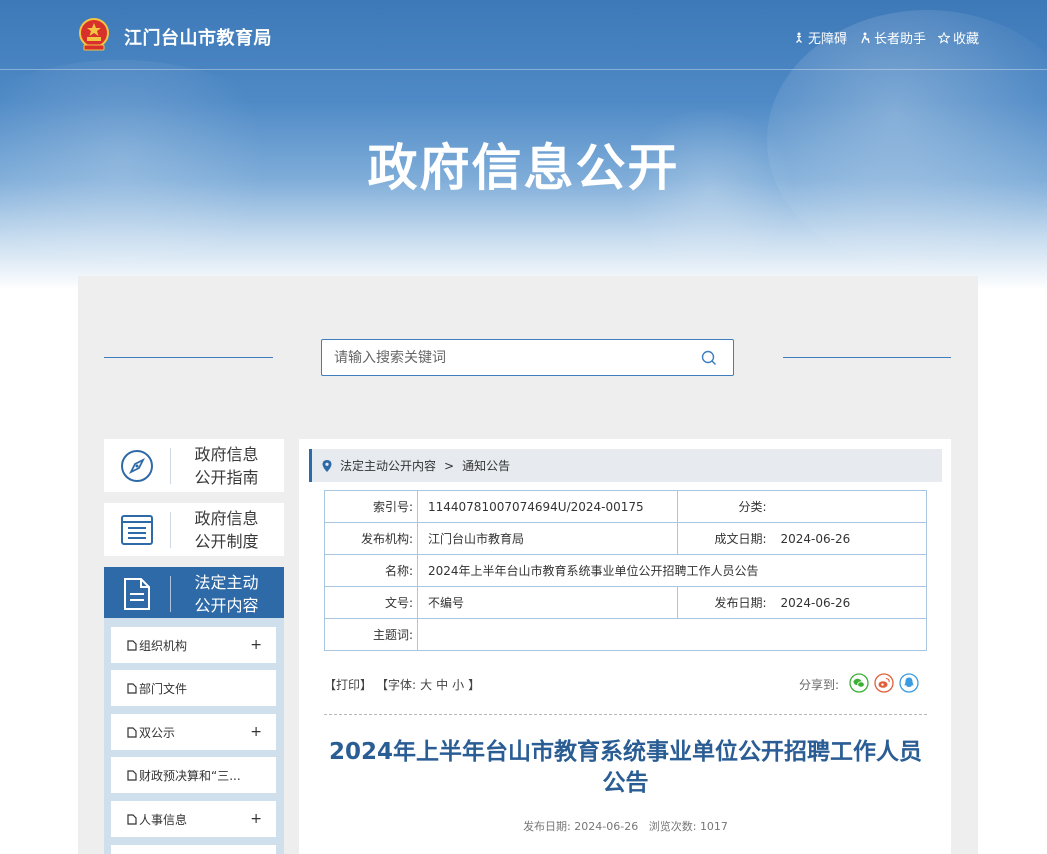 The image size is (1047, 854). What do you see at coordinates (724, 602) in the screenshot?
I see `published-date-label: 发布日期:` at bounding box center [724, 602].